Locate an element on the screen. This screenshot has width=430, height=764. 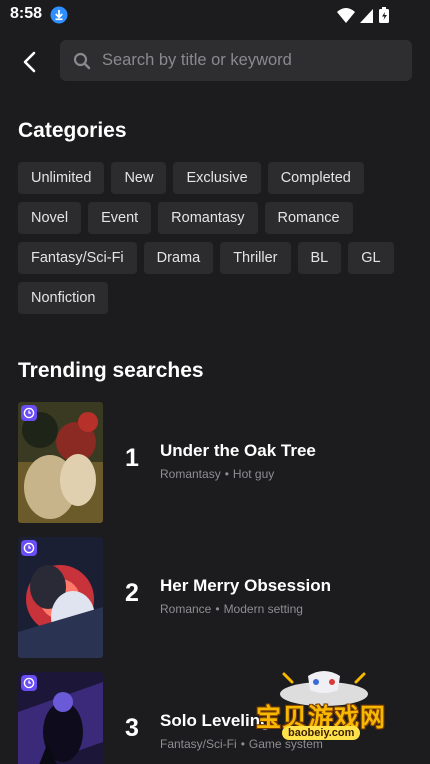
item-tags: Romantasy • Hot guy is located at coordinates (217, 474).